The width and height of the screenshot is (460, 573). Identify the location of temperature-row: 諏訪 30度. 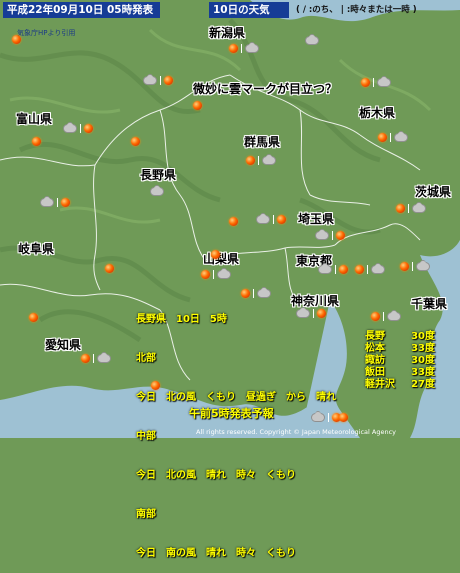
(400, 361).